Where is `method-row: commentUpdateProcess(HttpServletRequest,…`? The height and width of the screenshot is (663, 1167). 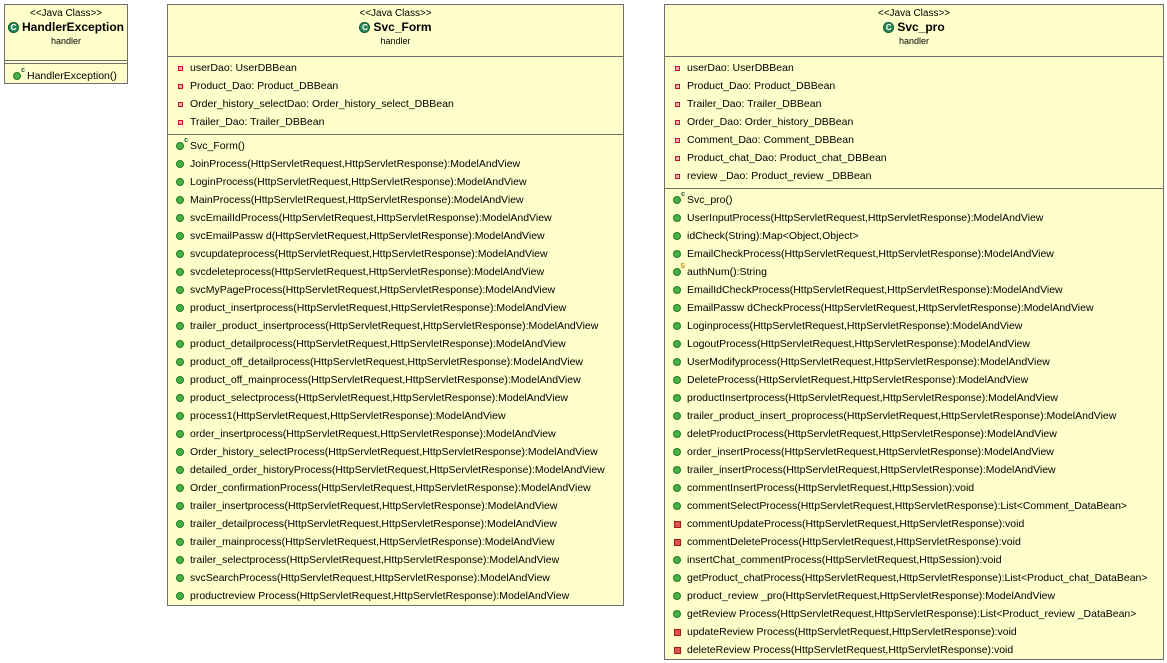
method-row: commentUpdateProcess(HttpServletRequest,… is located at coordinates (914, 524).